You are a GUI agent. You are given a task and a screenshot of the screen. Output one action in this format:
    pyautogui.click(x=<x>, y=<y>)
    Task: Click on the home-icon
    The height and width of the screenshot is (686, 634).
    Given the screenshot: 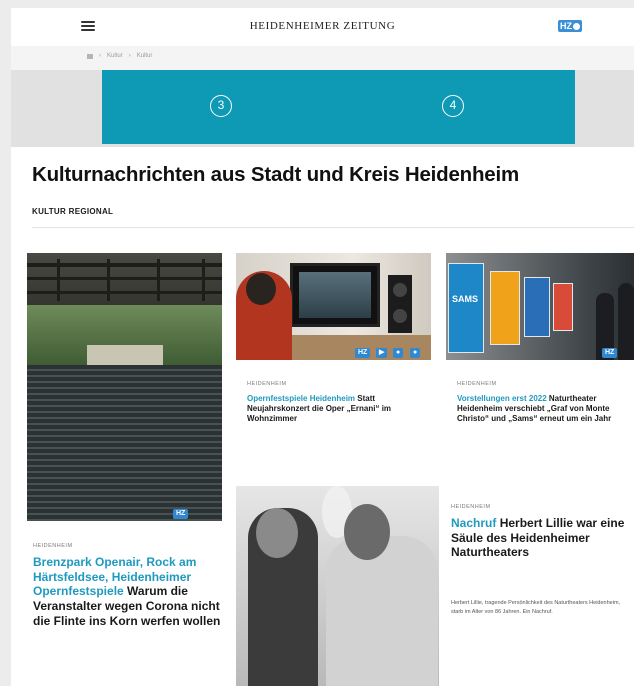 What is the action you would take?
    pyautogui.click(x=90, y=56)
    